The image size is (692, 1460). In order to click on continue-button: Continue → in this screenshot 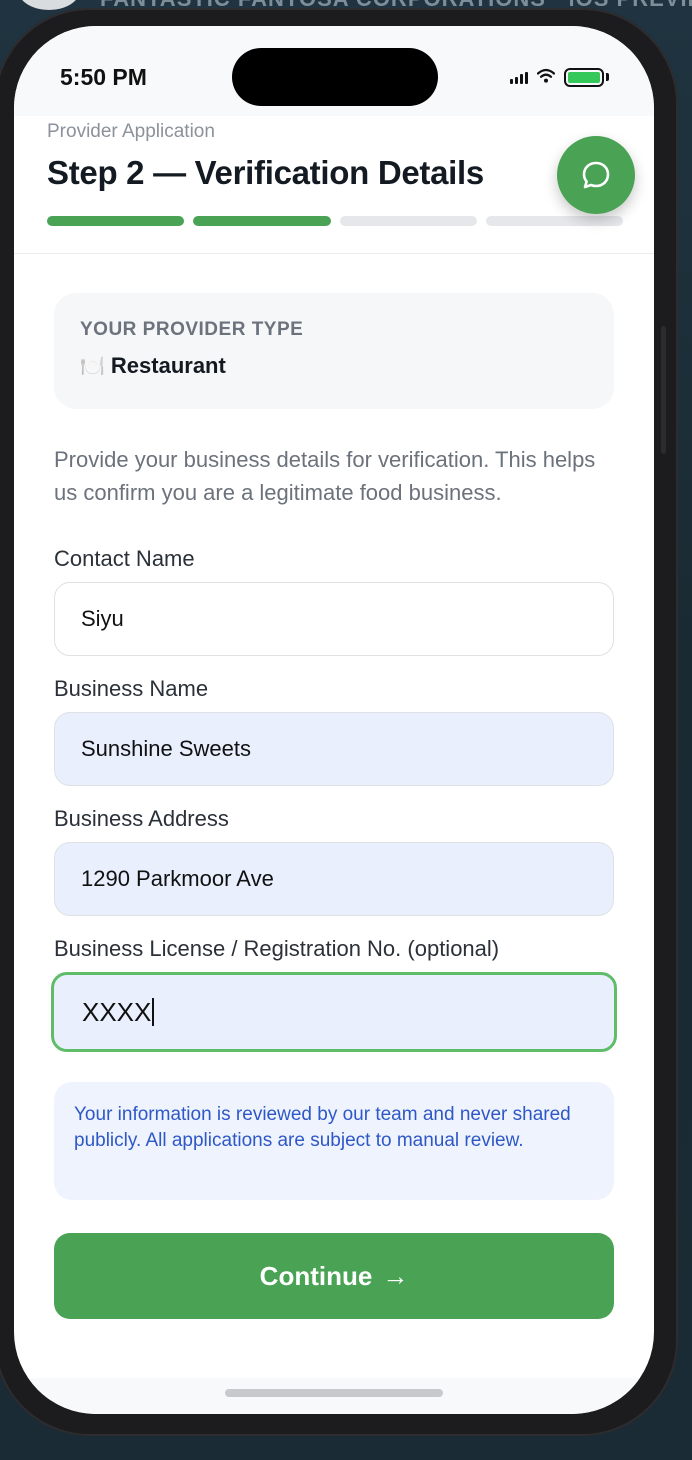, I will do `click(334, 1276)`.